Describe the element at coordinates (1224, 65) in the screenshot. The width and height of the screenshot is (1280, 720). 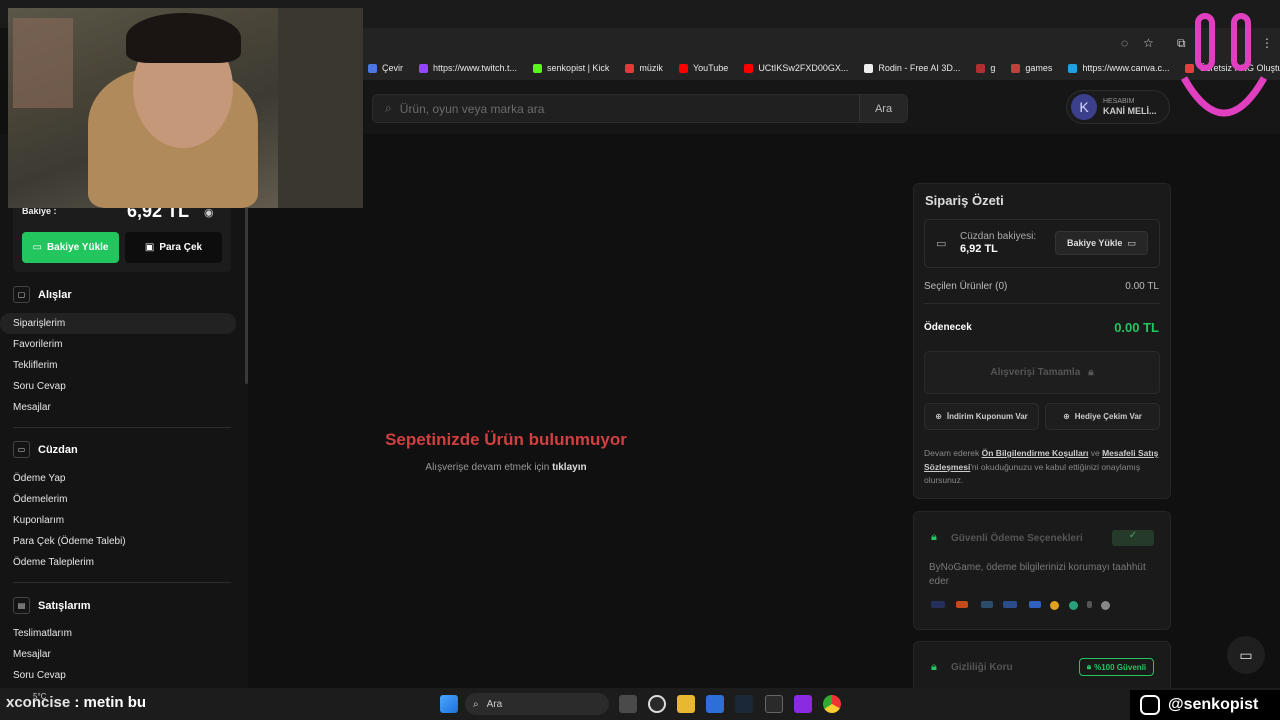
I see `streamer-logo-icon` at that location.